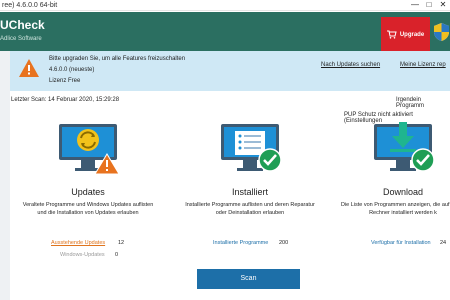  Describe the element at coordinates (21, 39) in the screenshot. I see `app-subtitle: Adlice Software` at that location.